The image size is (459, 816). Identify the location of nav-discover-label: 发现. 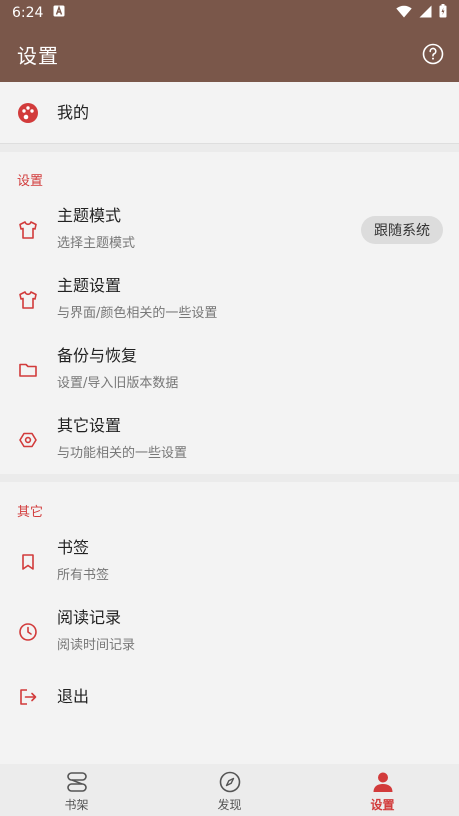
(229, 804).